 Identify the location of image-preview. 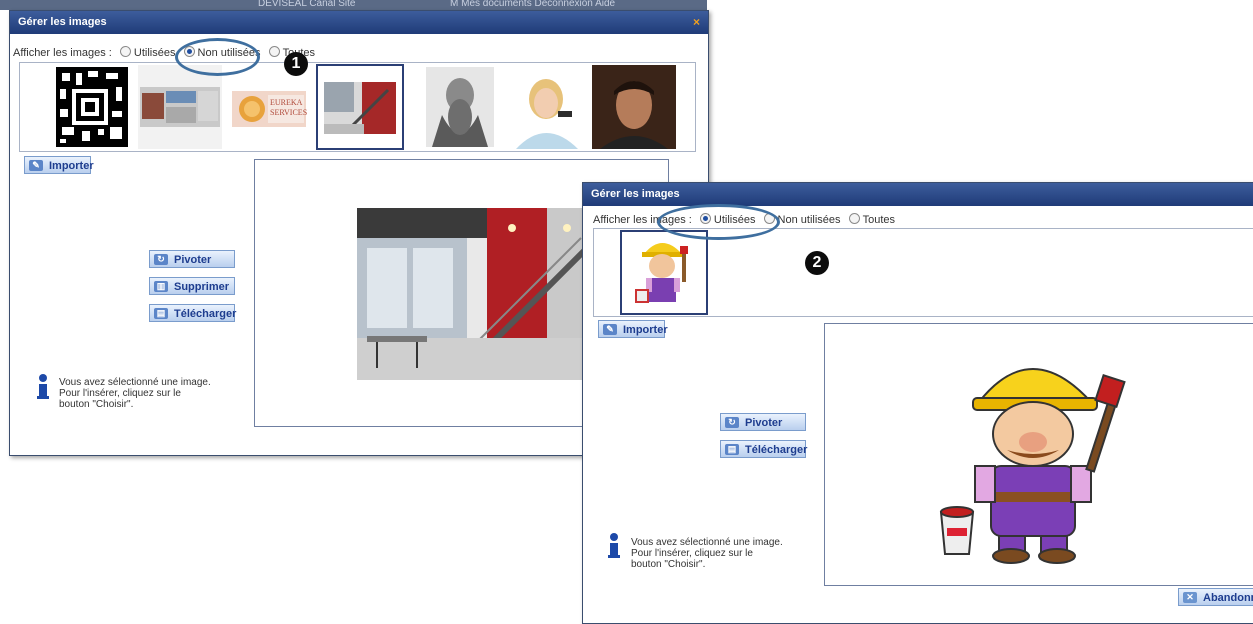
(1038, 454).